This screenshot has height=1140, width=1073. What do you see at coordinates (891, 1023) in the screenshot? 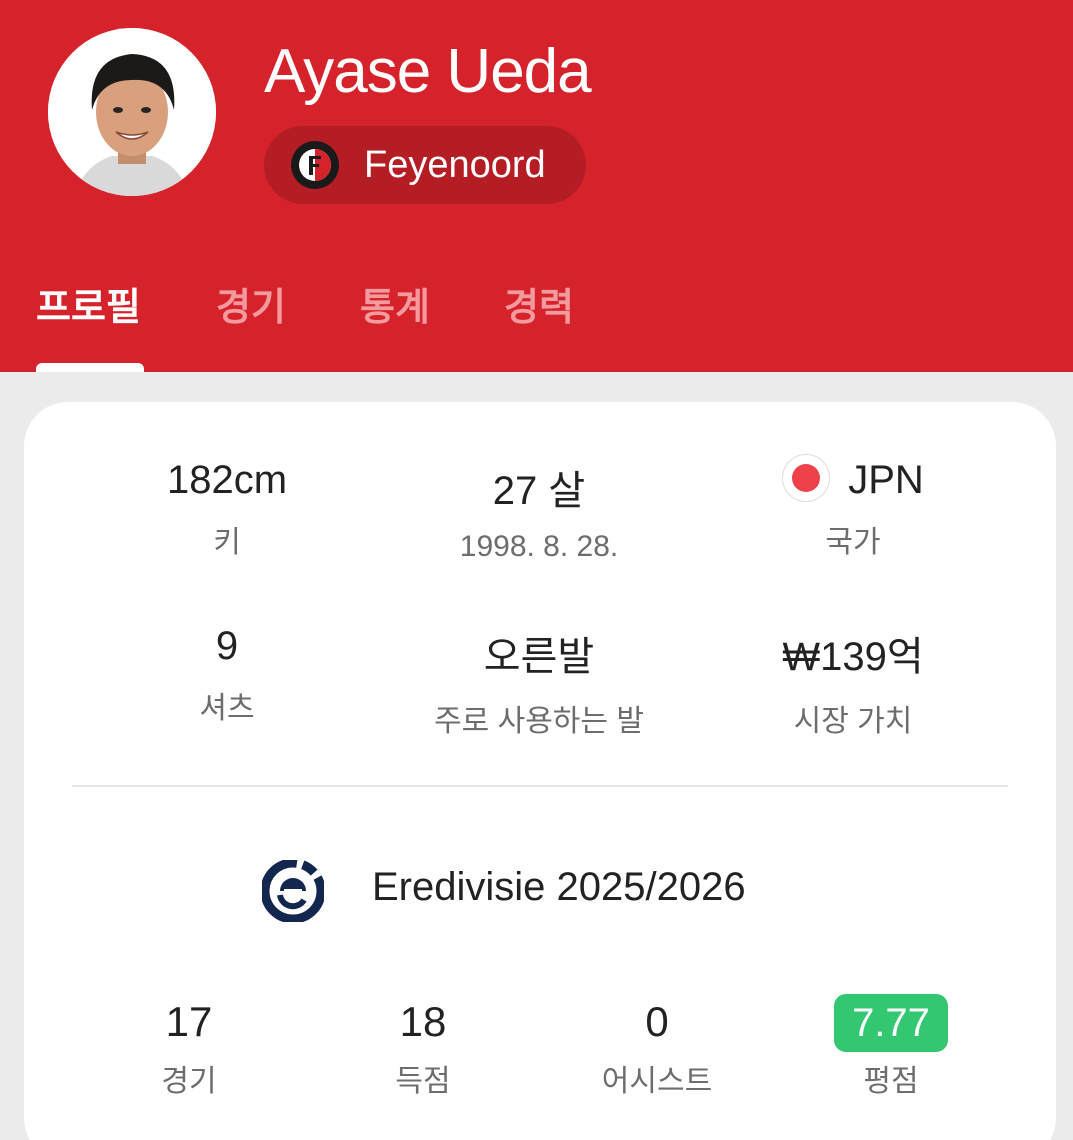
I see `rating-badge: 7.77` at bounding box center [891, 1023].